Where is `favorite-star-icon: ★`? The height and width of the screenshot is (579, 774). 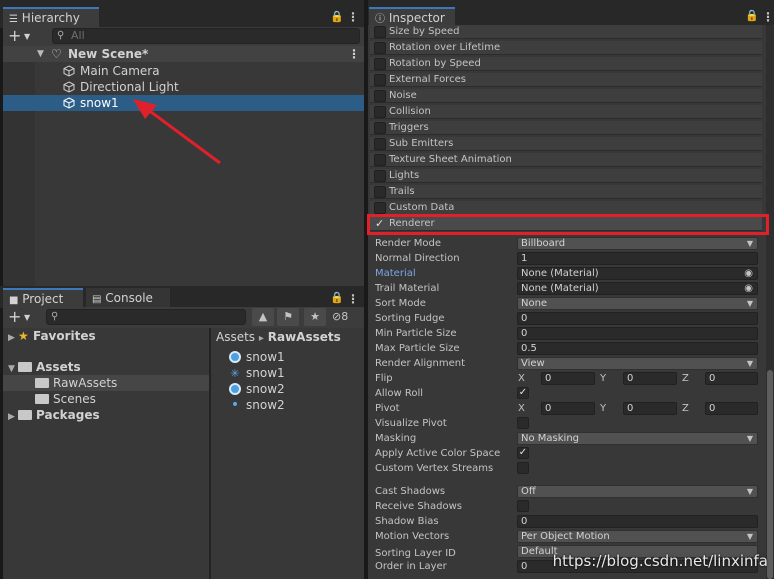 favorite-star-icon: ★ is located at coordinates (315, 317).